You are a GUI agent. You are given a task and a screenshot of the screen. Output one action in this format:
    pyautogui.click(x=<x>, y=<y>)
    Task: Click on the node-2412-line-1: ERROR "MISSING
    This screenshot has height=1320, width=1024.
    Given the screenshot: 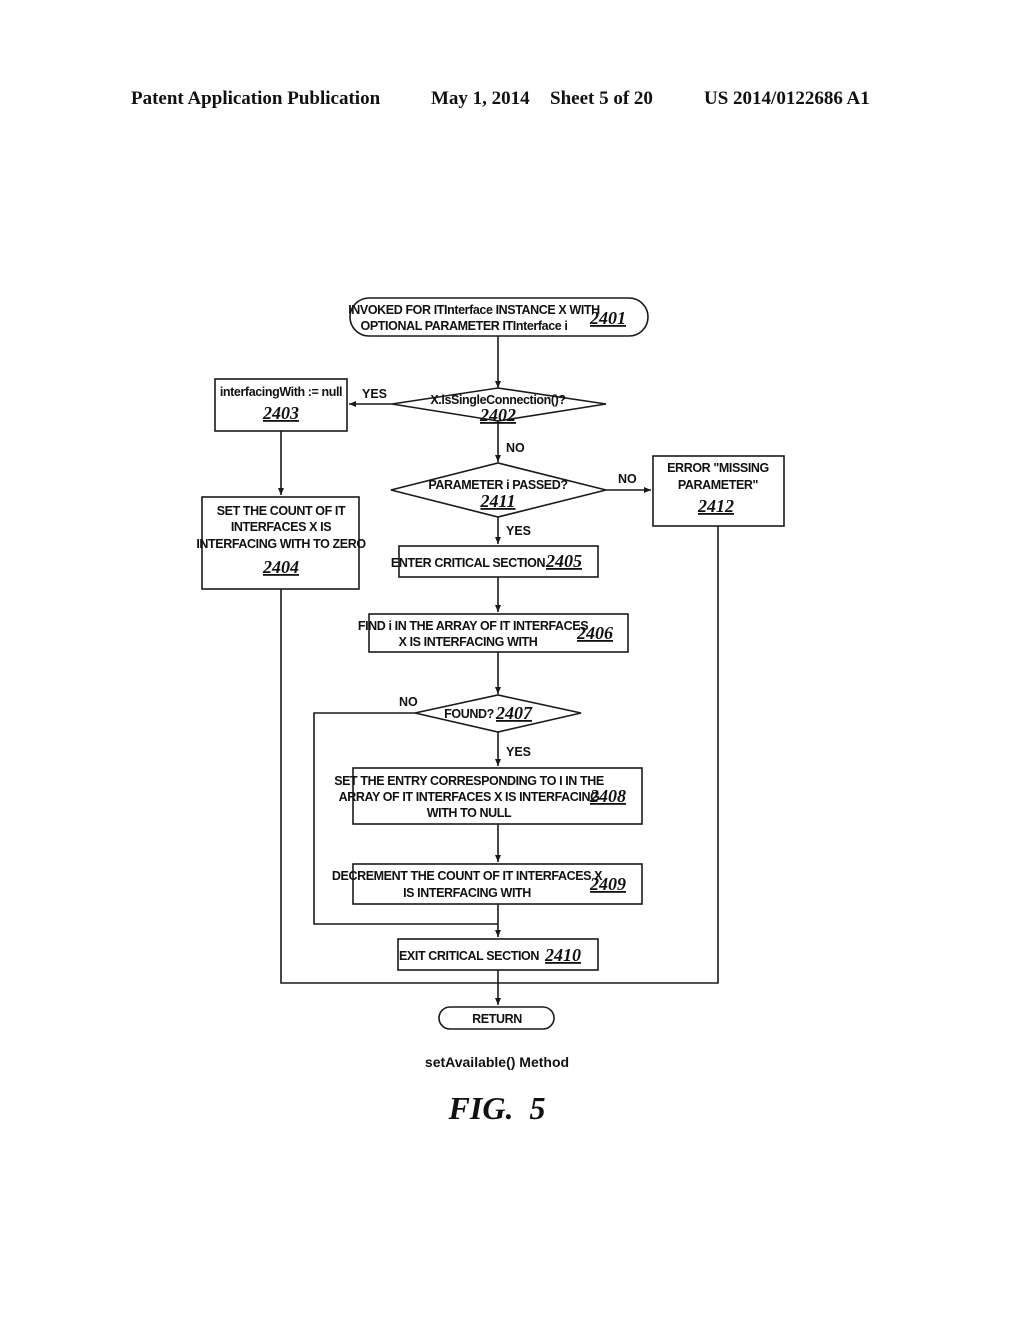 What is the action you would take?
    pyautogui.click(x=718, y=468)
    